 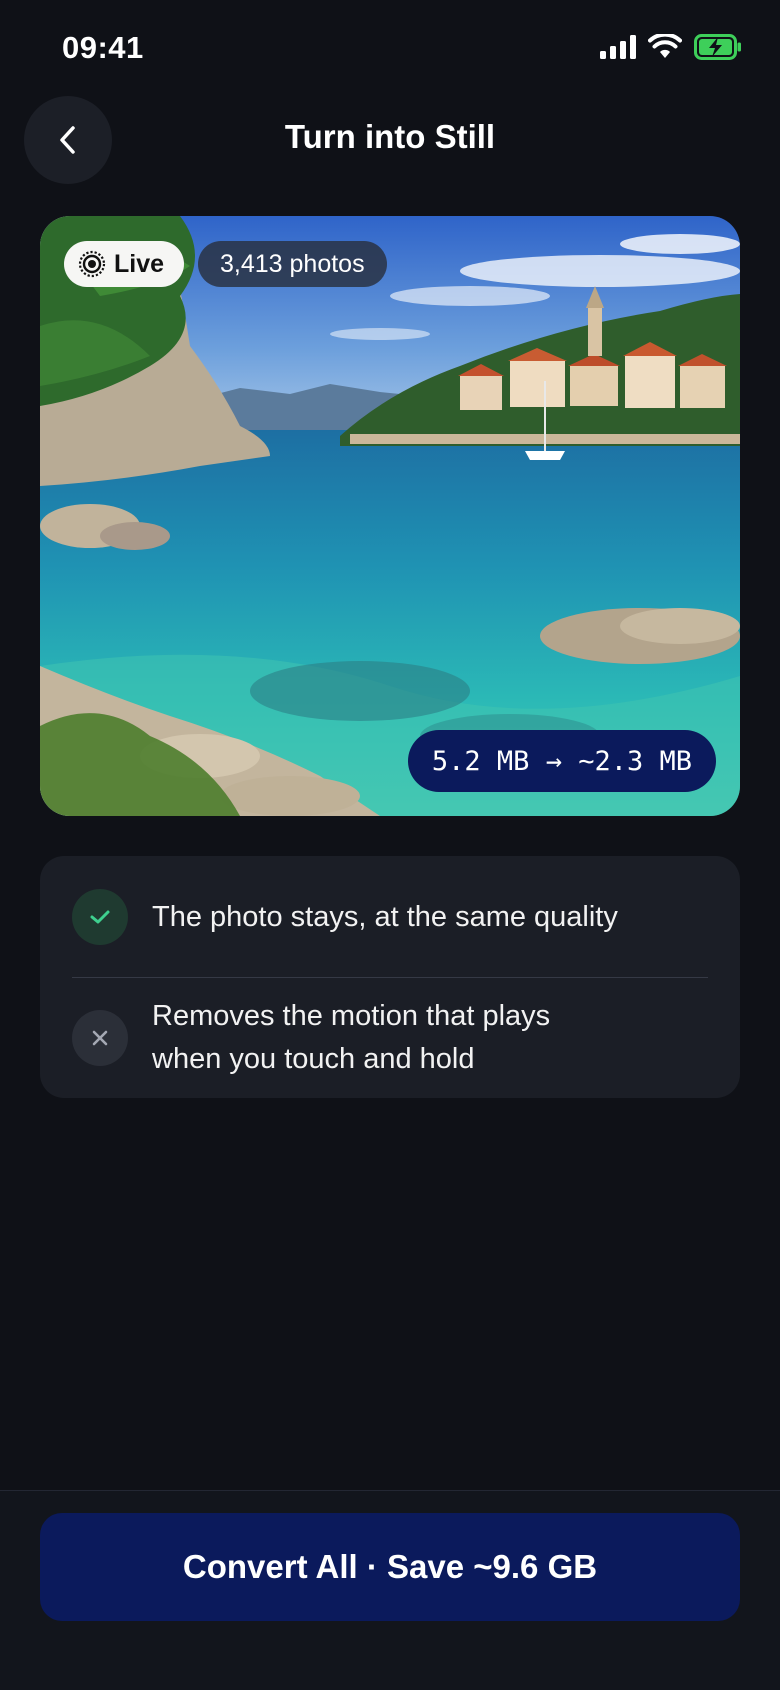 What do you see at coordinates (385, 916) in the screenshot?
I see `keeps-quality-text: The photo stays, at the same quality` at bounding box center [385, 916].